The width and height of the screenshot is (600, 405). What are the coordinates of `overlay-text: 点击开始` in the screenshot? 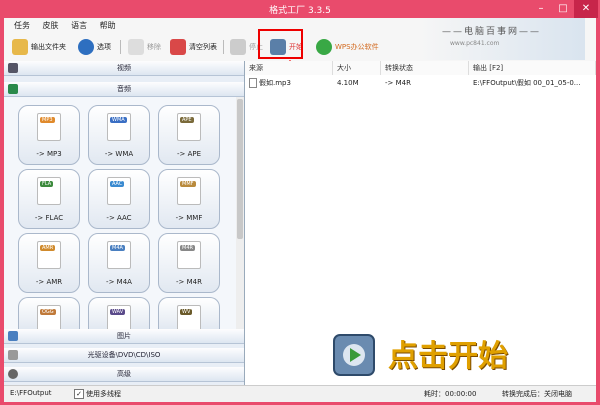 It's located at (448, 356).